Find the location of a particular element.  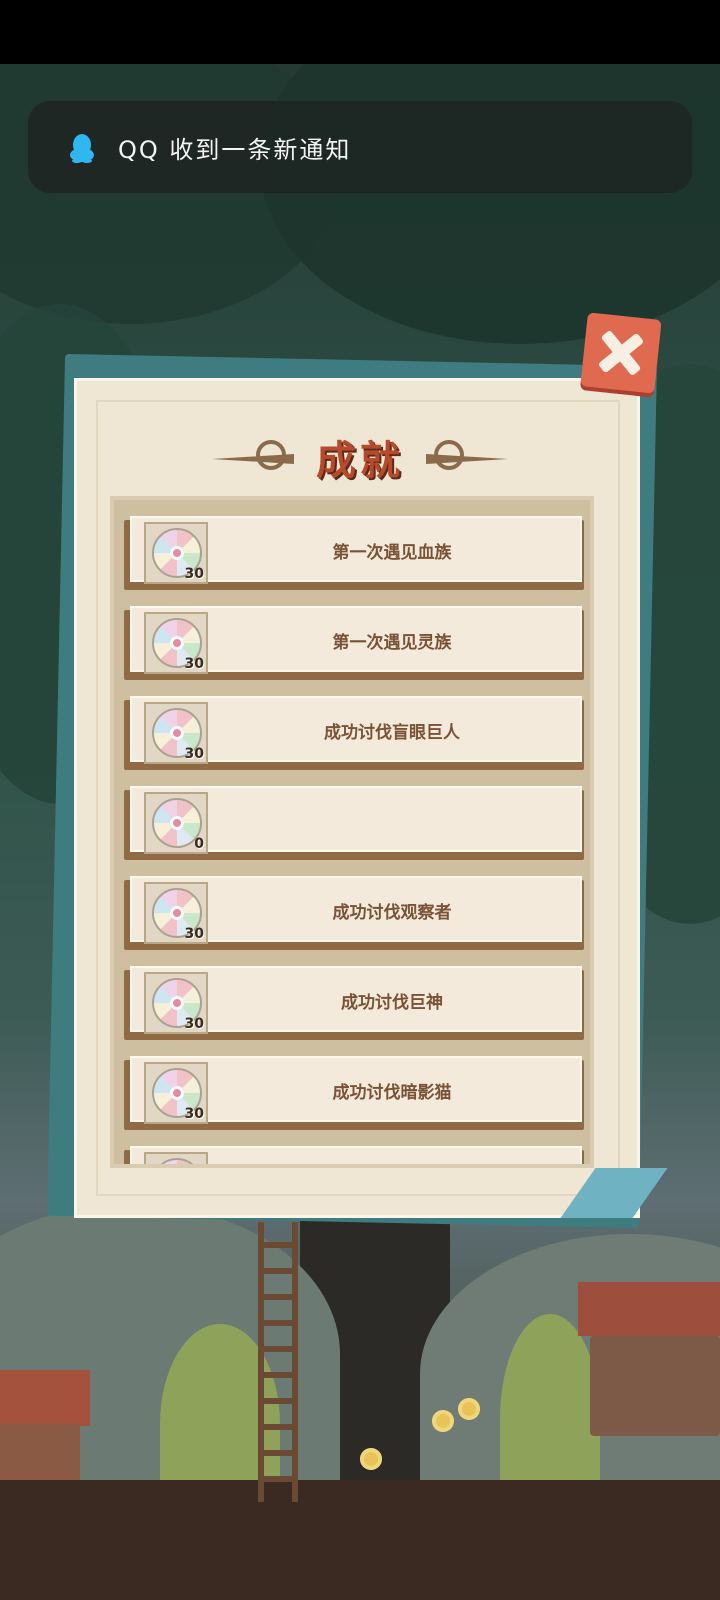

achievement-card: 30 成功讨伐盲眼巨人 is located at coordinates (356, 730).